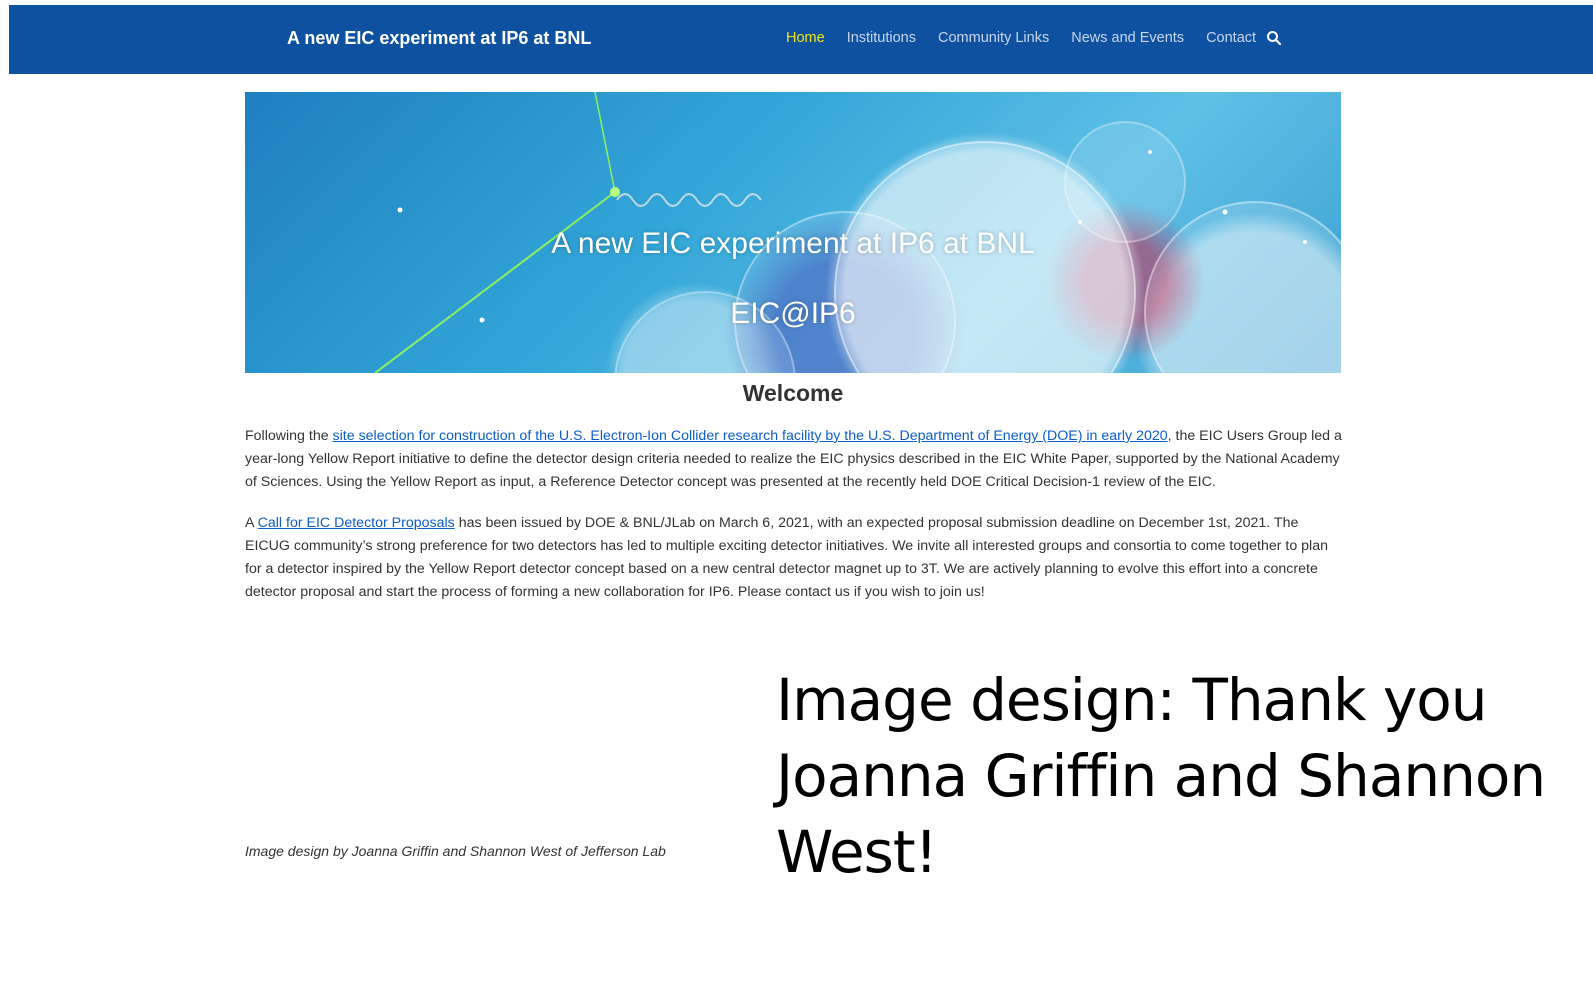 The width and height of the screenshot is (1593, 998). Describe the element at coordinates (356, 523) in the screenshot. I see `call-for-proposals-link: Call for EIC Detector Proposals` at that location.